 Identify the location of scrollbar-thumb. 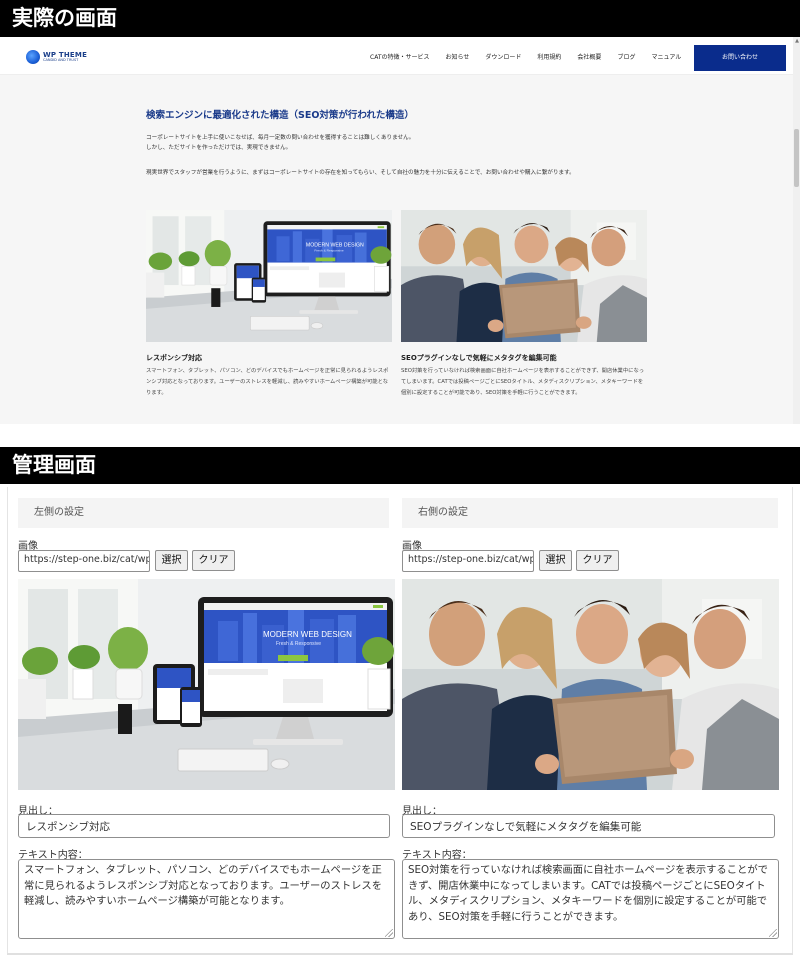
(796, 158).